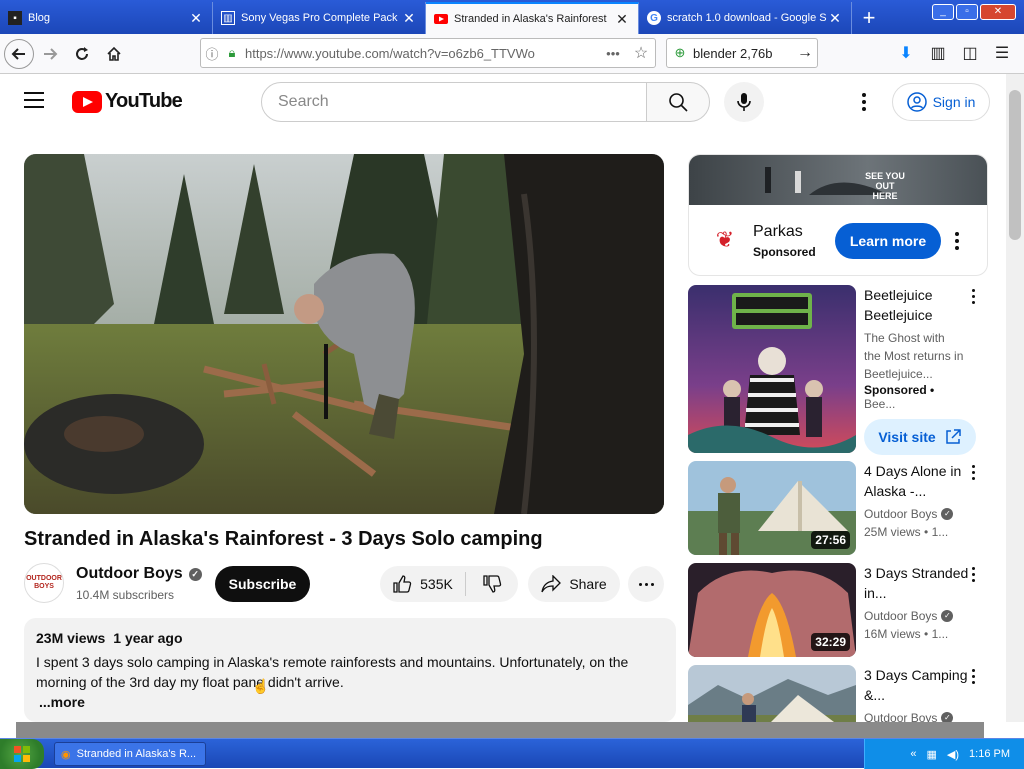 The width and height of the screenshot is (1024, 769). What do you see at coordinates (838, 180) in the screenshot?
I see `ad-banner-image: SEE YOU OUT HERE` at bounding box center [838, 180].